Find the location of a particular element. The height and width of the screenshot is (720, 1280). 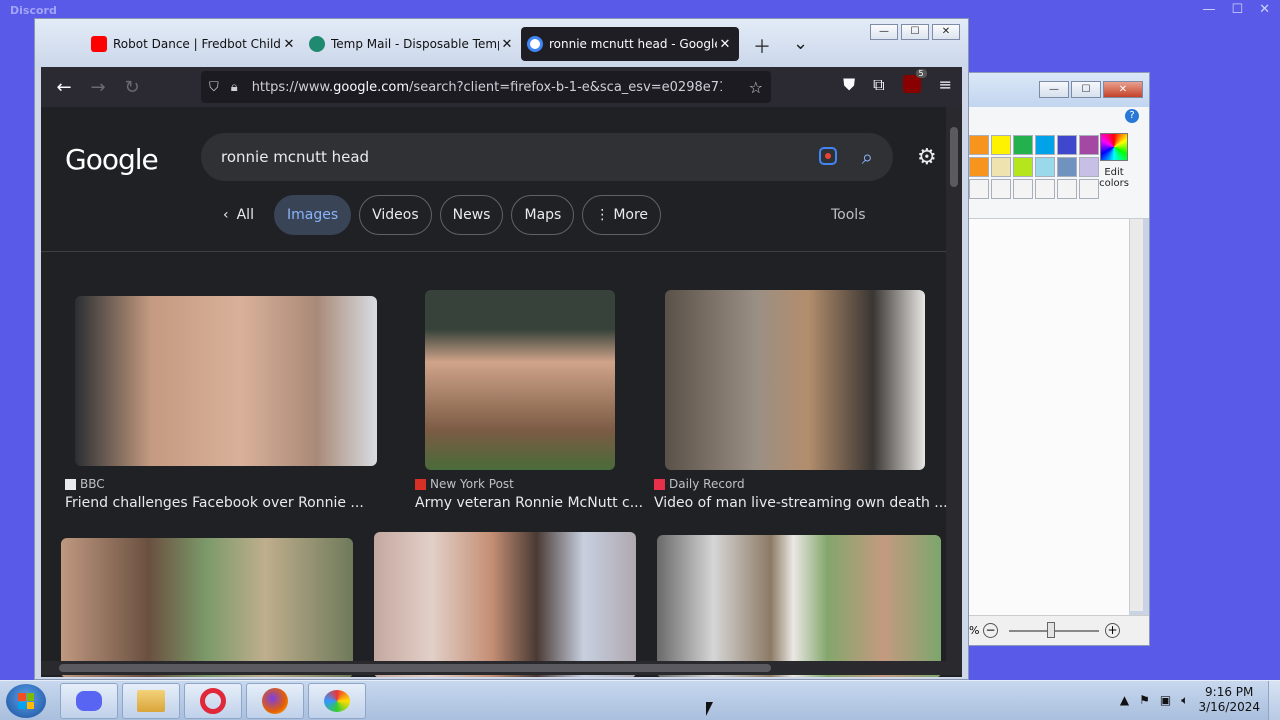

tab-robot-dance: Robot Dance | Fredbot Childre ✕ is located at coordinates (194, 44).